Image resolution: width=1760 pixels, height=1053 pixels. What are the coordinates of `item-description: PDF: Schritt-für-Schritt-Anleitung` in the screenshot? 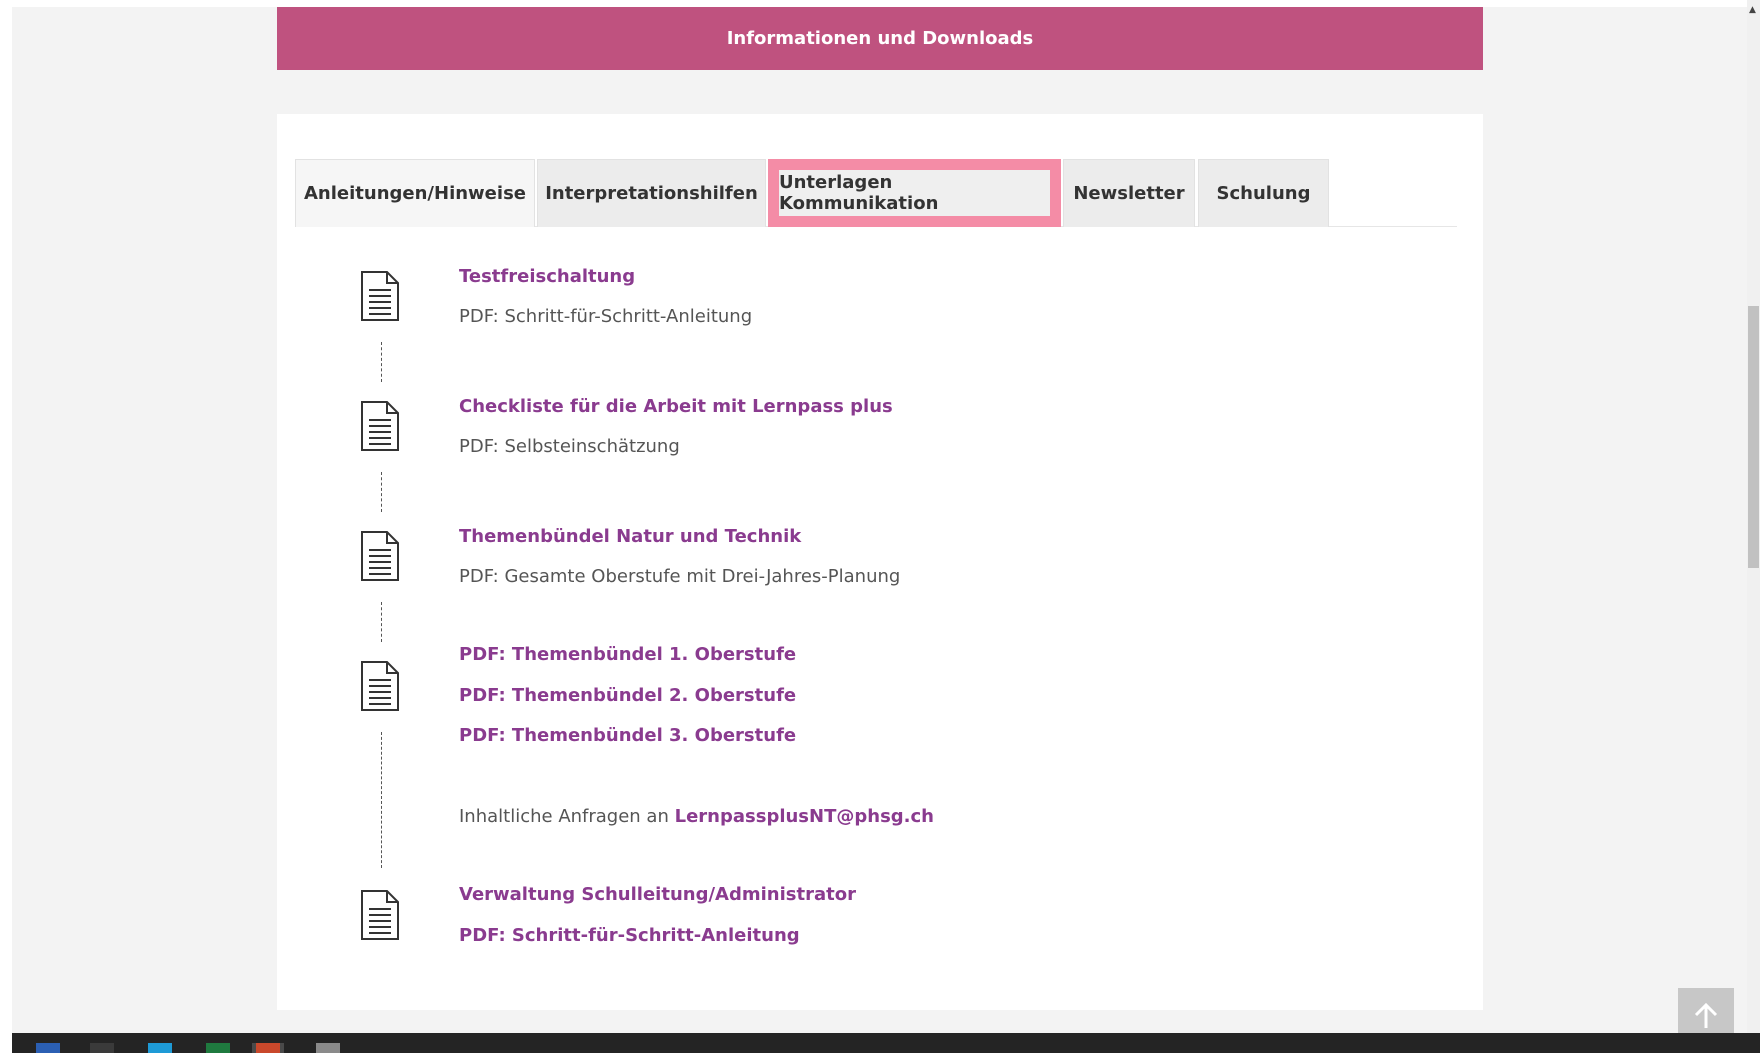 It's located at (606, 316).